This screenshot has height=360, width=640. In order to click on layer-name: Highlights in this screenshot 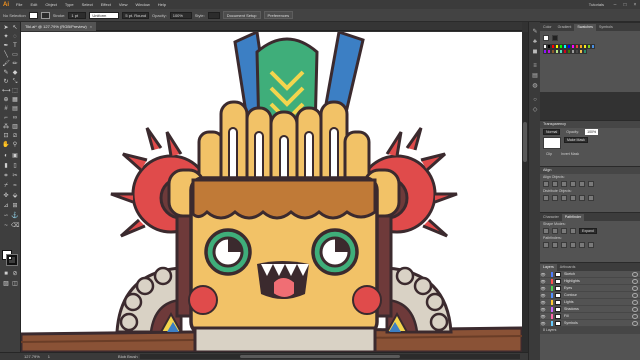, I will do `click(598, 281)`.